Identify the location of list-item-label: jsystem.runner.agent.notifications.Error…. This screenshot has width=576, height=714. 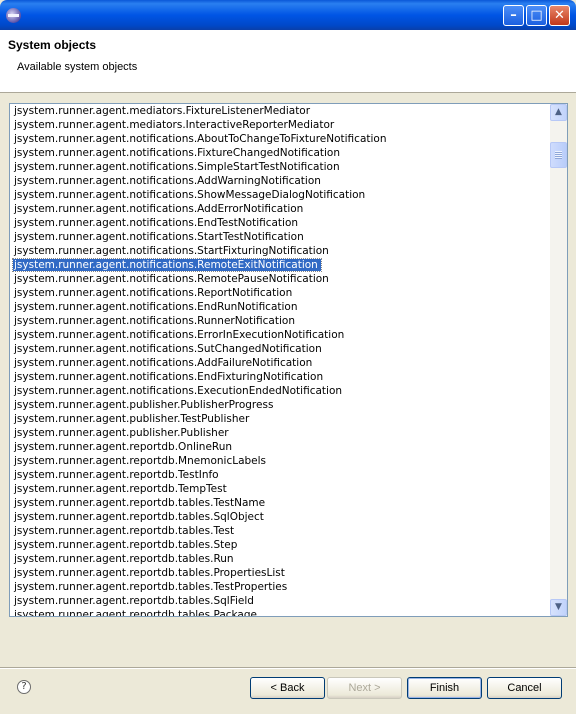
(179, 335).